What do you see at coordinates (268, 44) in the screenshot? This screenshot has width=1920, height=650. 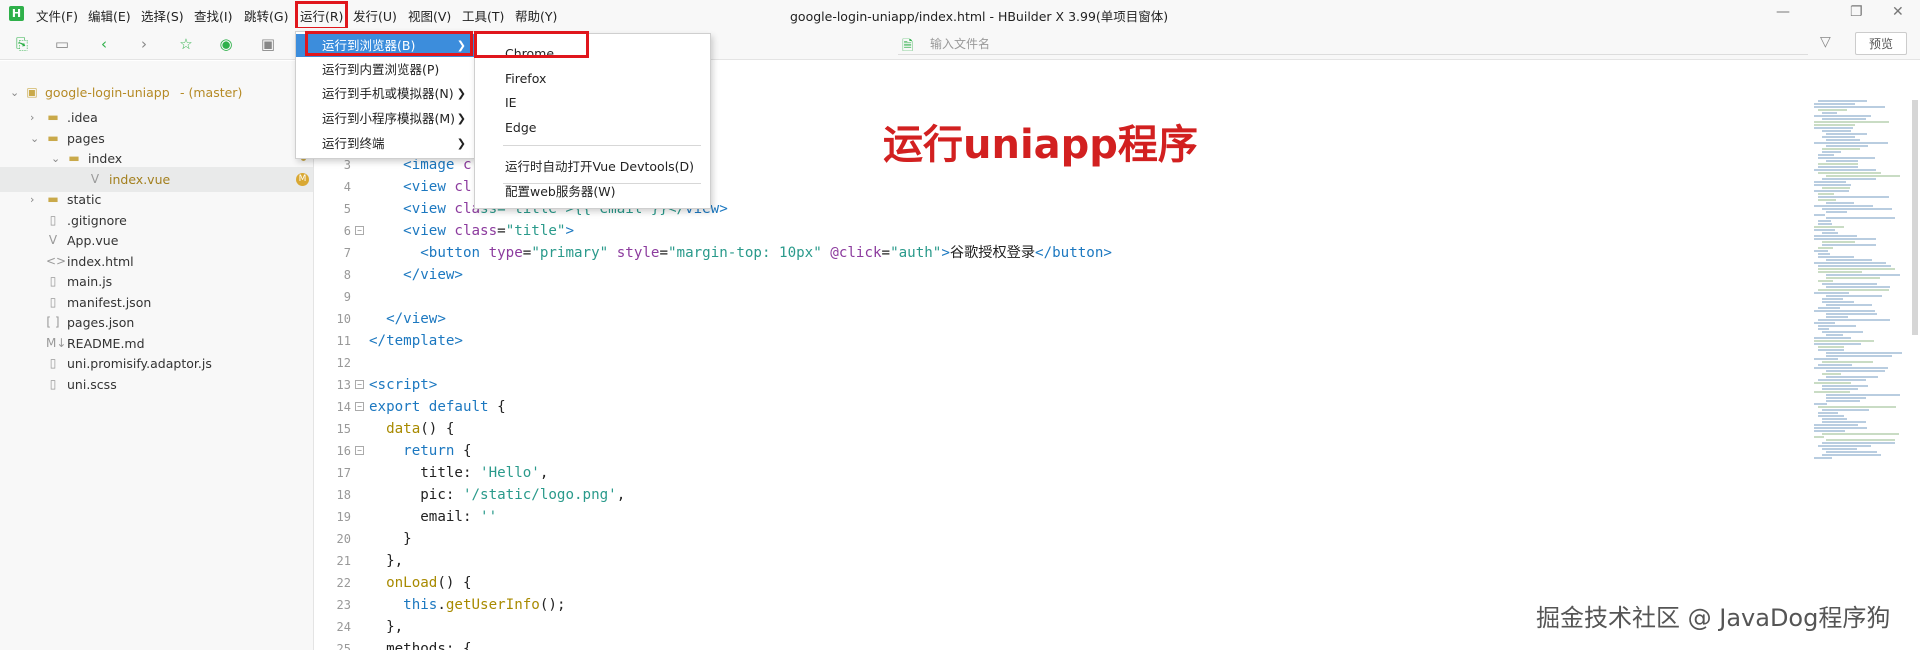 I see `project-icon: ▣` at bounding box center [268, 44].